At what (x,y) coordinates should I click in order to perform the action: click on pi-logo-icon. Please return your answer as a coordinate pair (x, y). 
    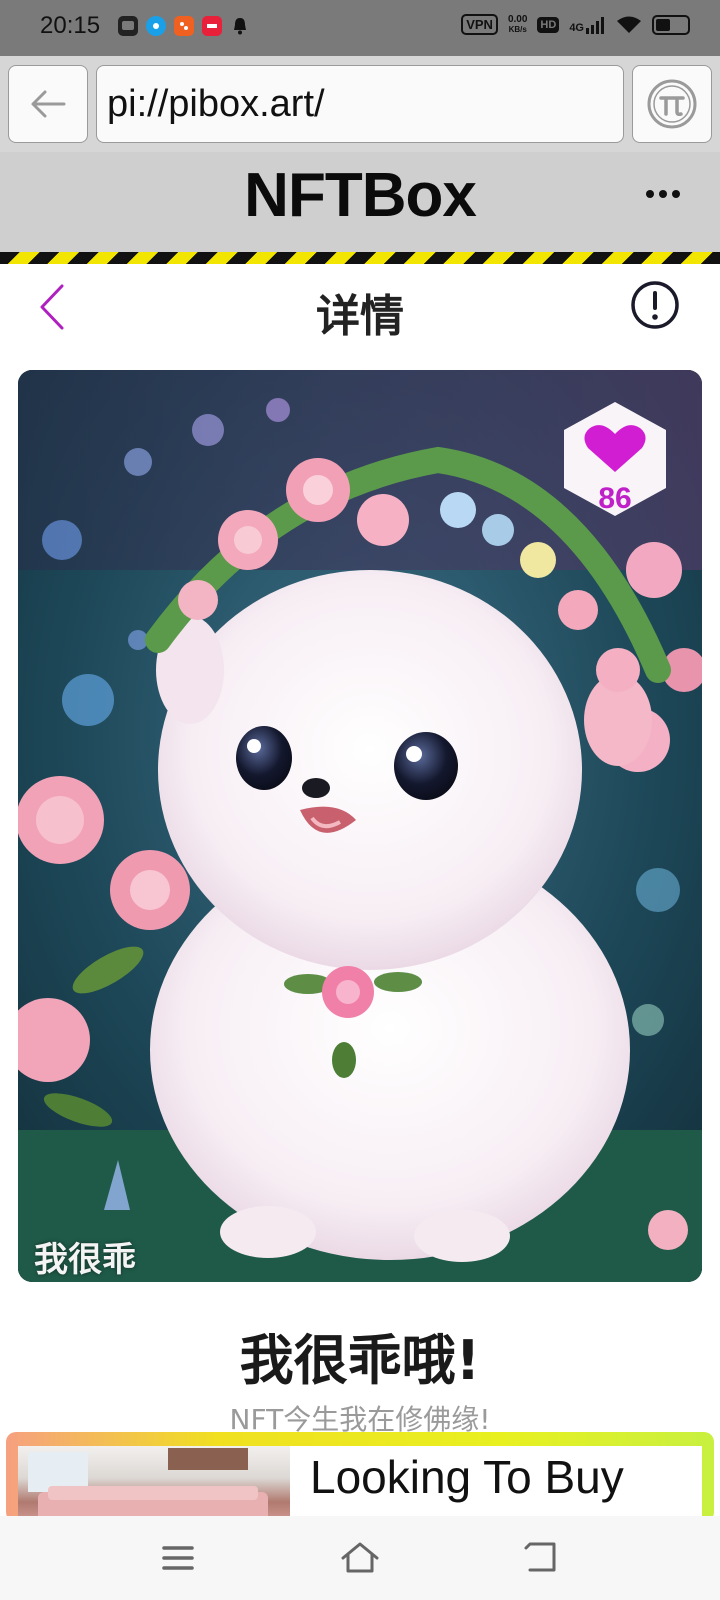
    Looking at the image, I should click on (672, 104).